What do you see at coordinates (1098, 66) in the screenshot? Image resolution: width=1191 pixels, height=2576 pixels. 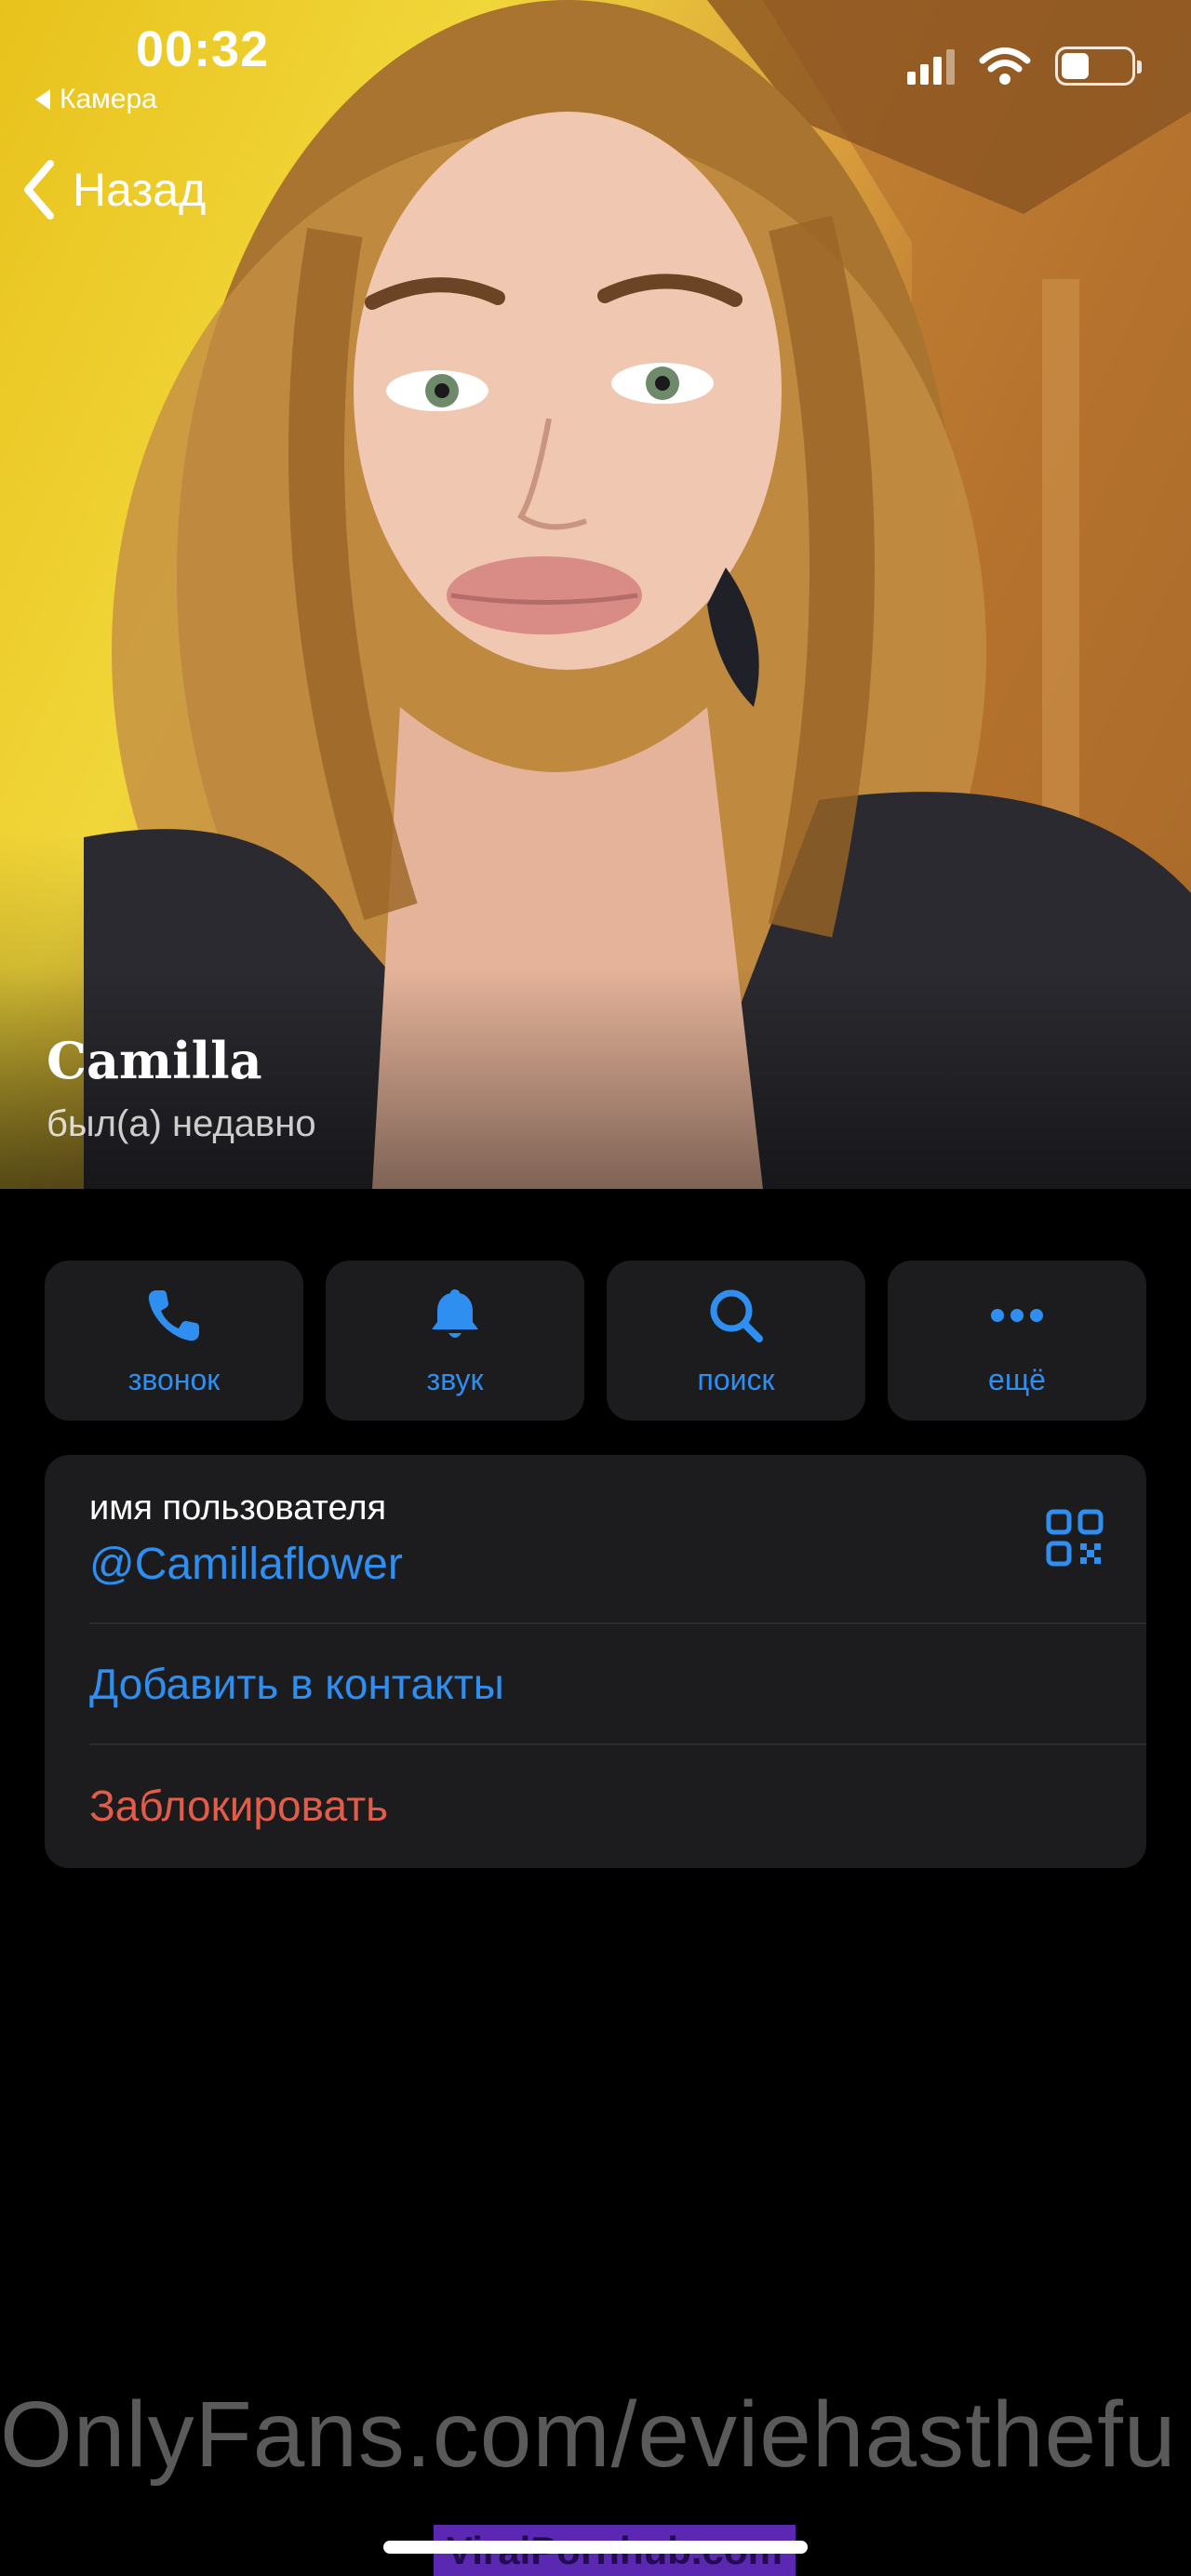 I see `battery-icon` at bounding box center [1098, 66].